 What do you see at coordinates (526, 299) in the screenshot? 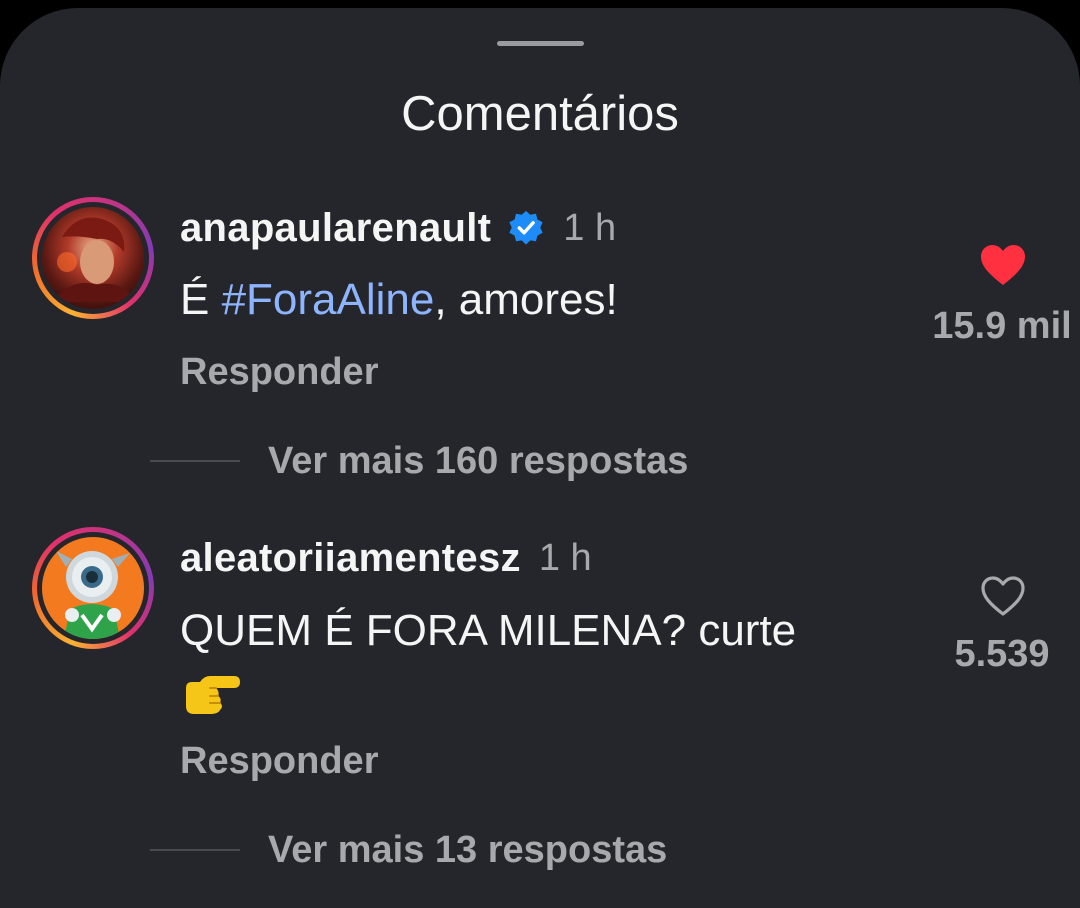
I see `comment-text-suffix: , amores!` at bounding box center [526, 299].